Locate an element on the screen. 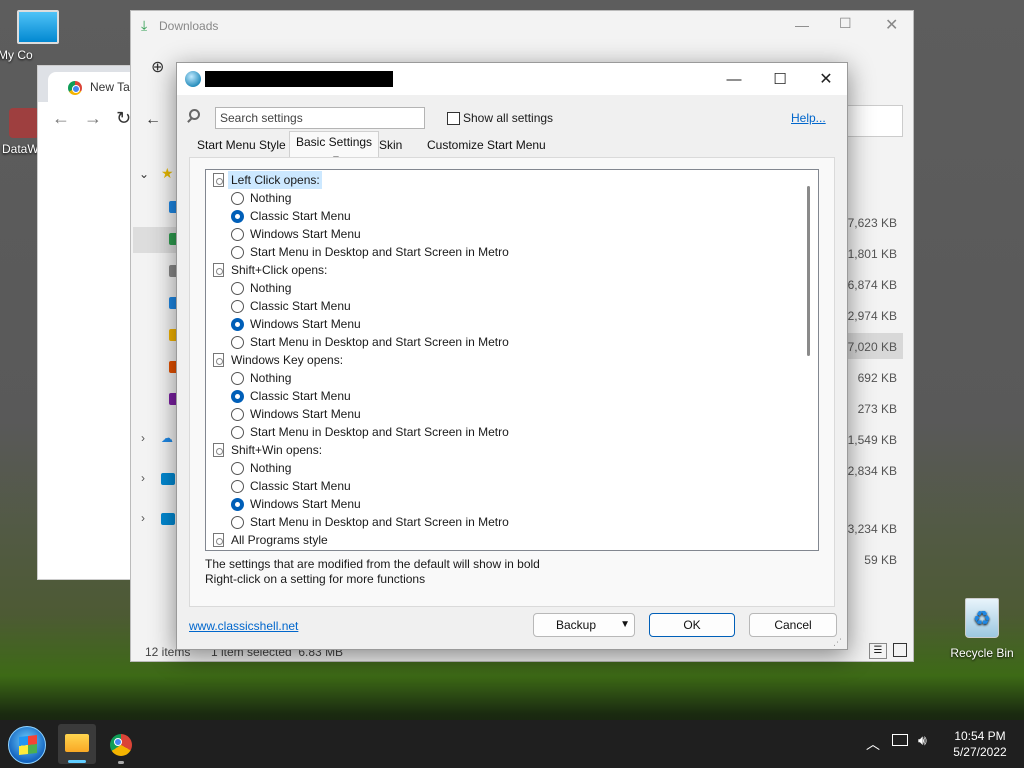 The height and width of the screenshot is (768, 1024). tree-group-windows-key: Windows Key opens: is located at coordinates (274, 360).